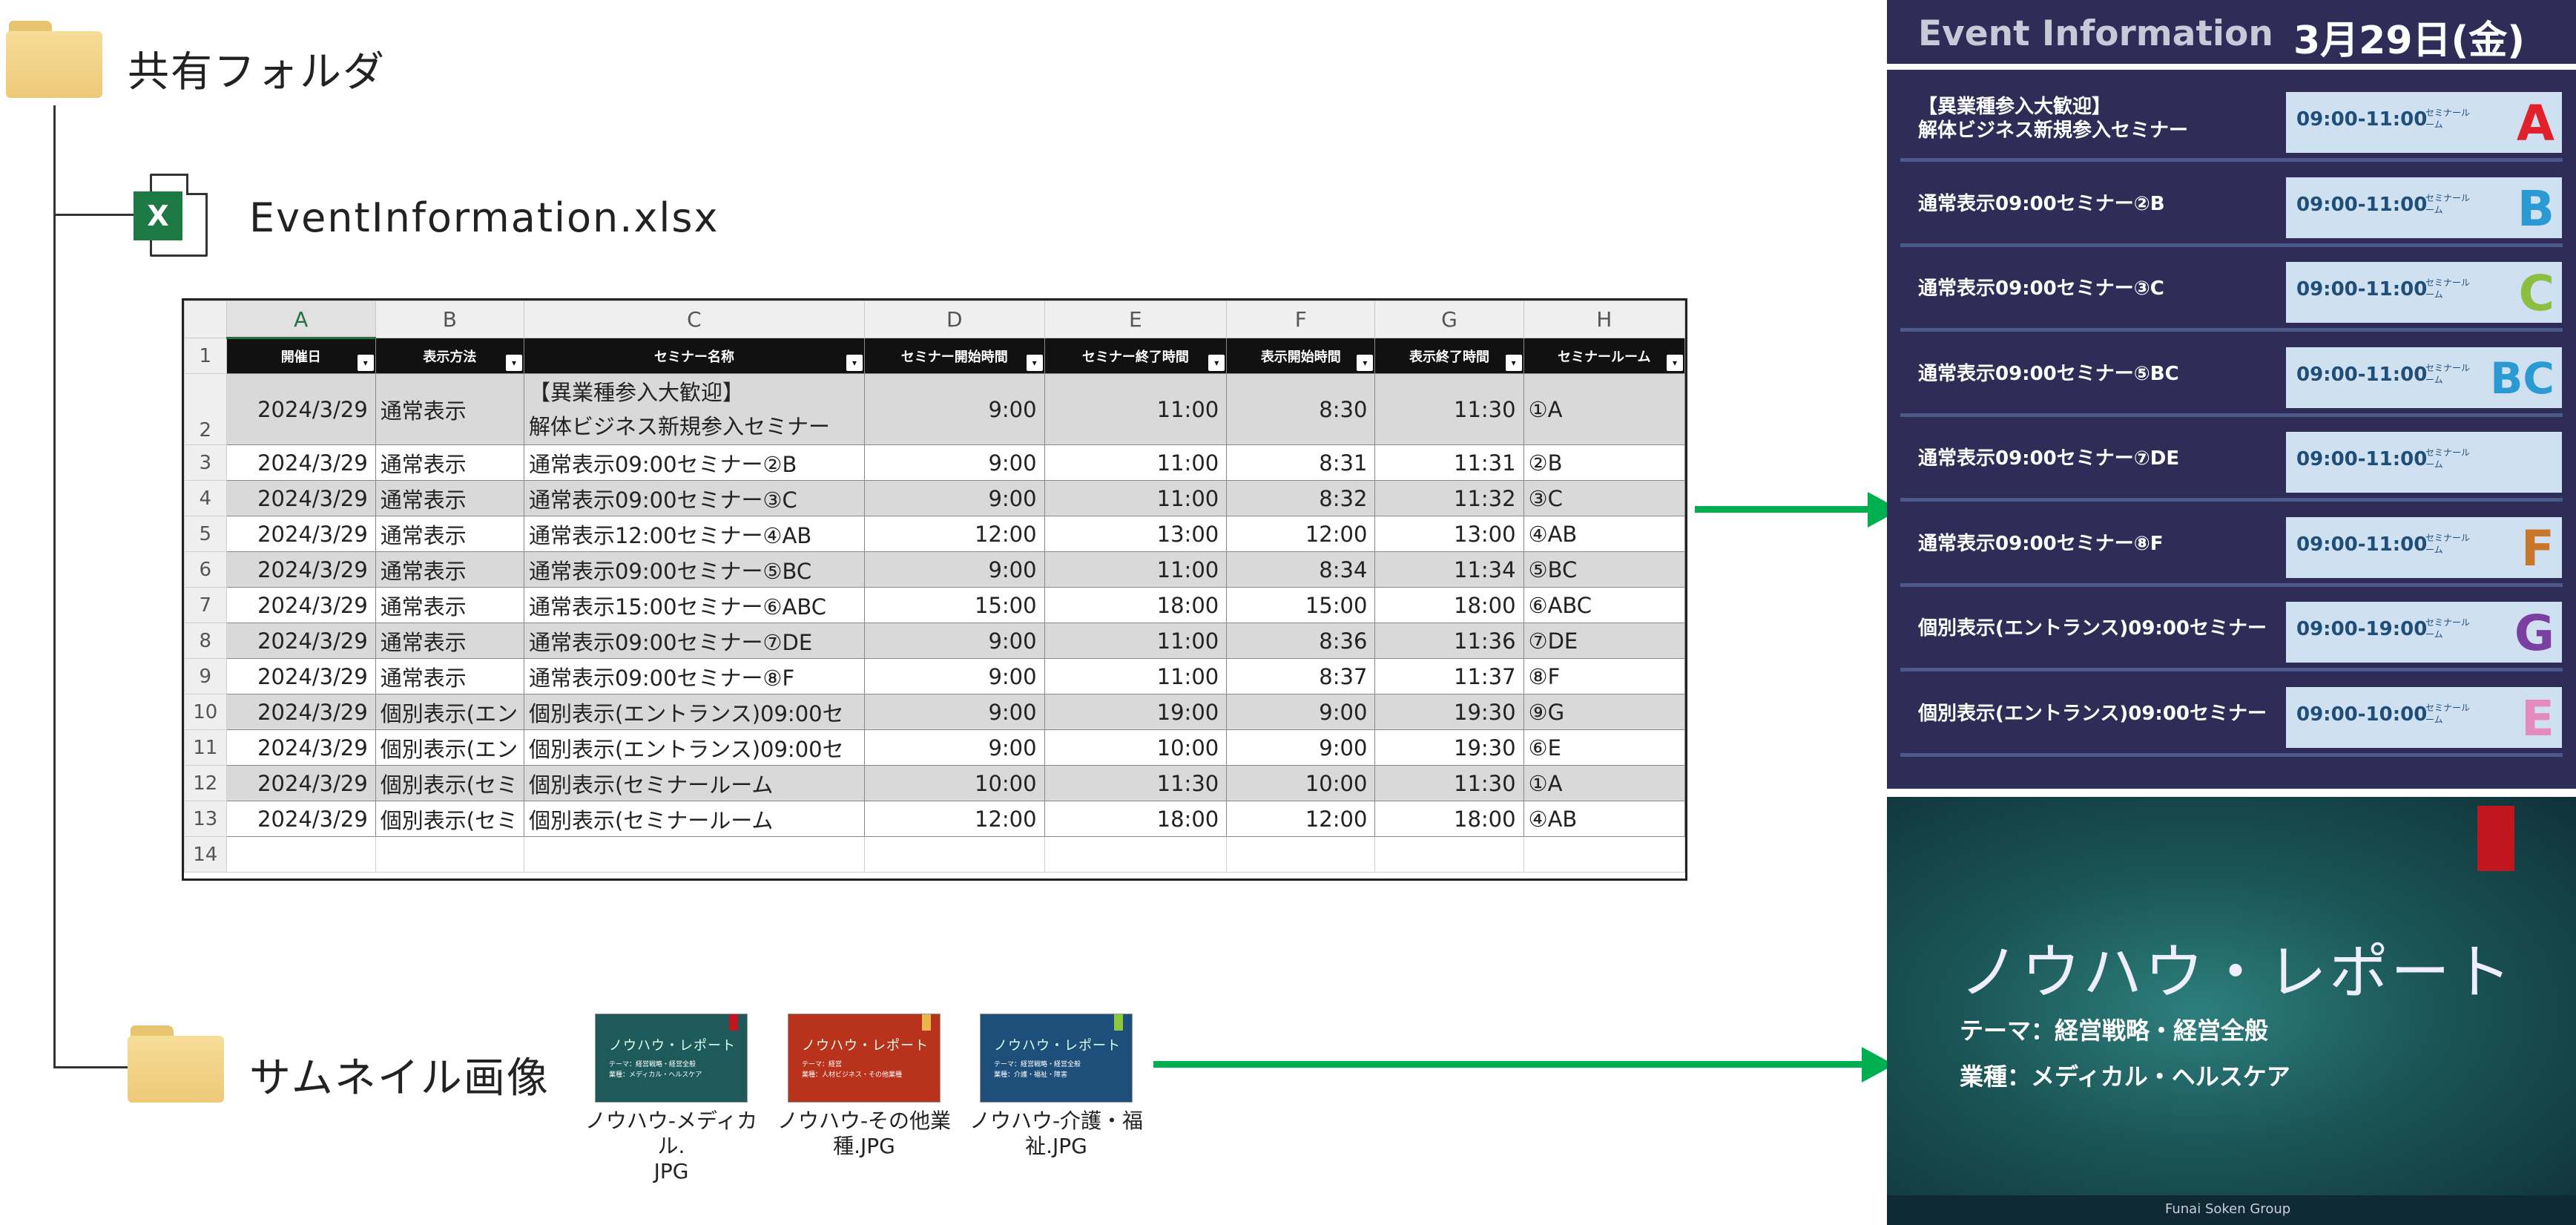  Describe the element at coordinates (954, 783) in the screenshot. I see `cell-seminar-start: 10:00` at that location.